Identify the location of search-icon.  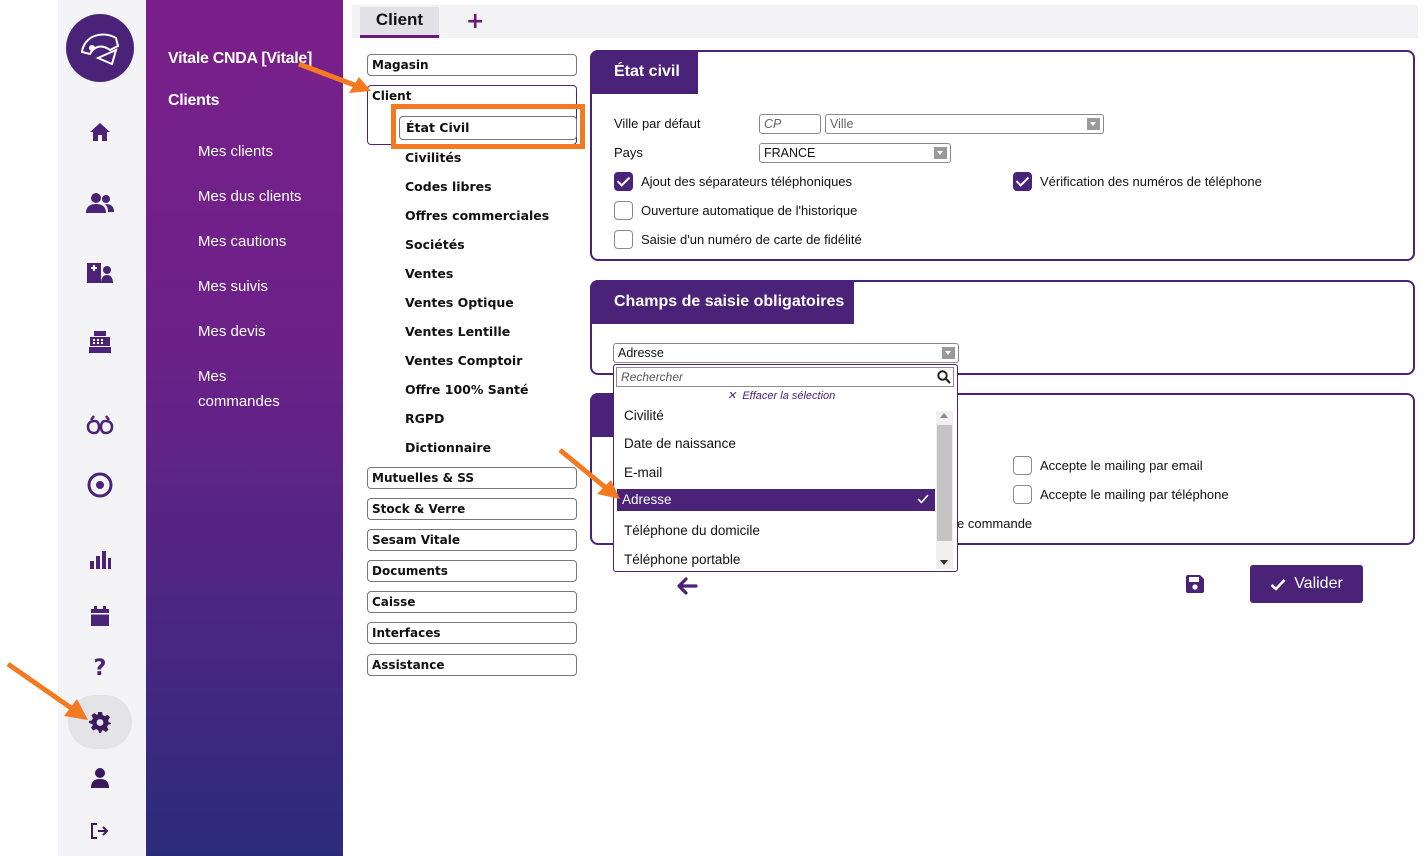
(944, 377).